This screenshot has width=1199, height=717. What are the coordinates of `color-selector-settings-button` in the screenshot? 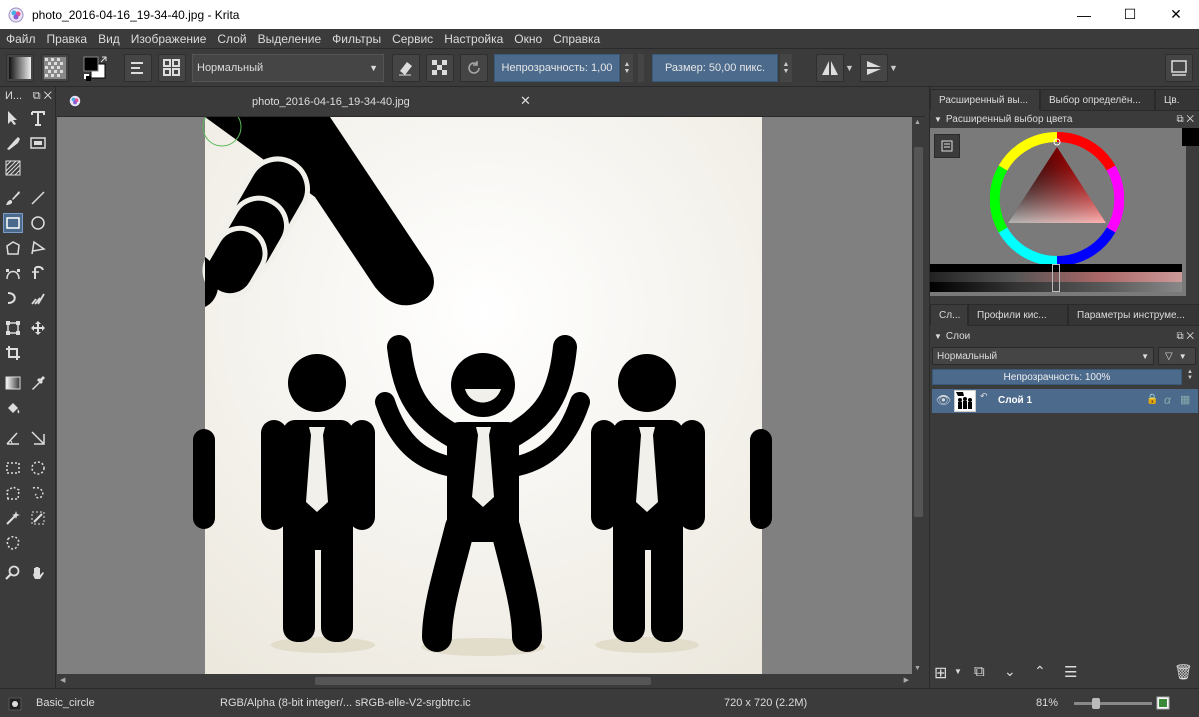 It's located at (947, 146).